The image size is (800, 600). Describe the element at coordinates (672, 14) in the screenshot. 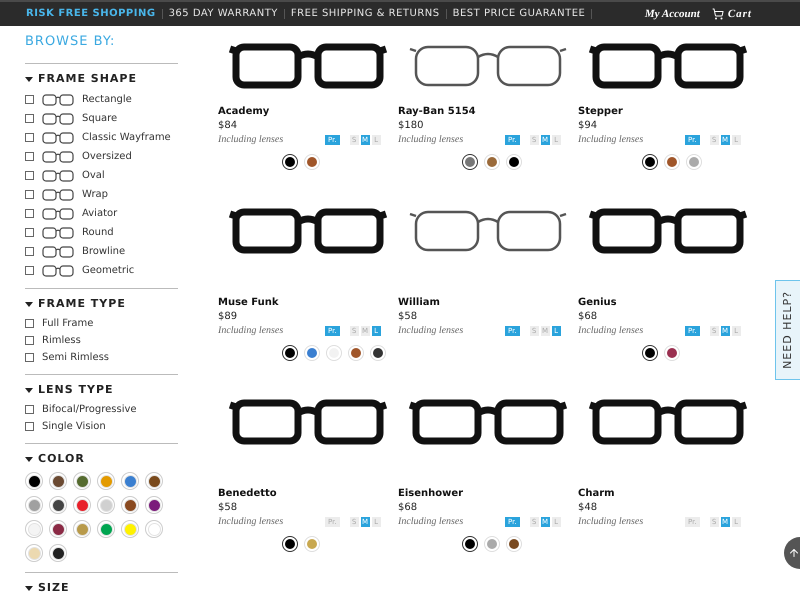

I see `account-link: My Account` at that location.